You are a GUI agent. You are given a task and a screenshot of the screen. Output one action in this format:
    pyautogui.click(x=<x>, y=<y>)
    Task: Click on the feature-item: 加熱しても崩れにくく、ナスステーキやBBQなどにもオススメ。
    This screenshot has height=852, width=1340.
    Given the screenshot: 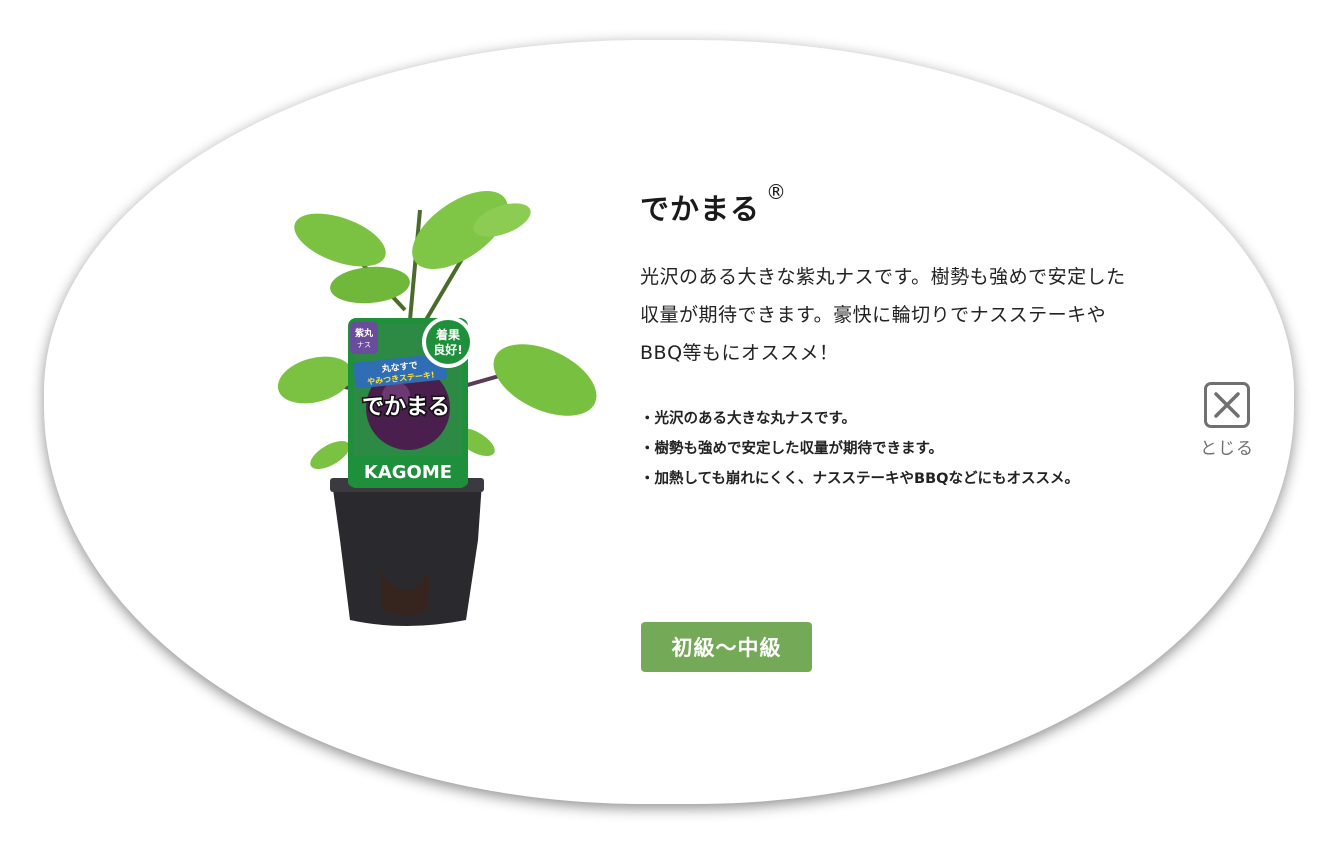 What is the action you would take?
    pyautogui.click(x=859, y=479)
    